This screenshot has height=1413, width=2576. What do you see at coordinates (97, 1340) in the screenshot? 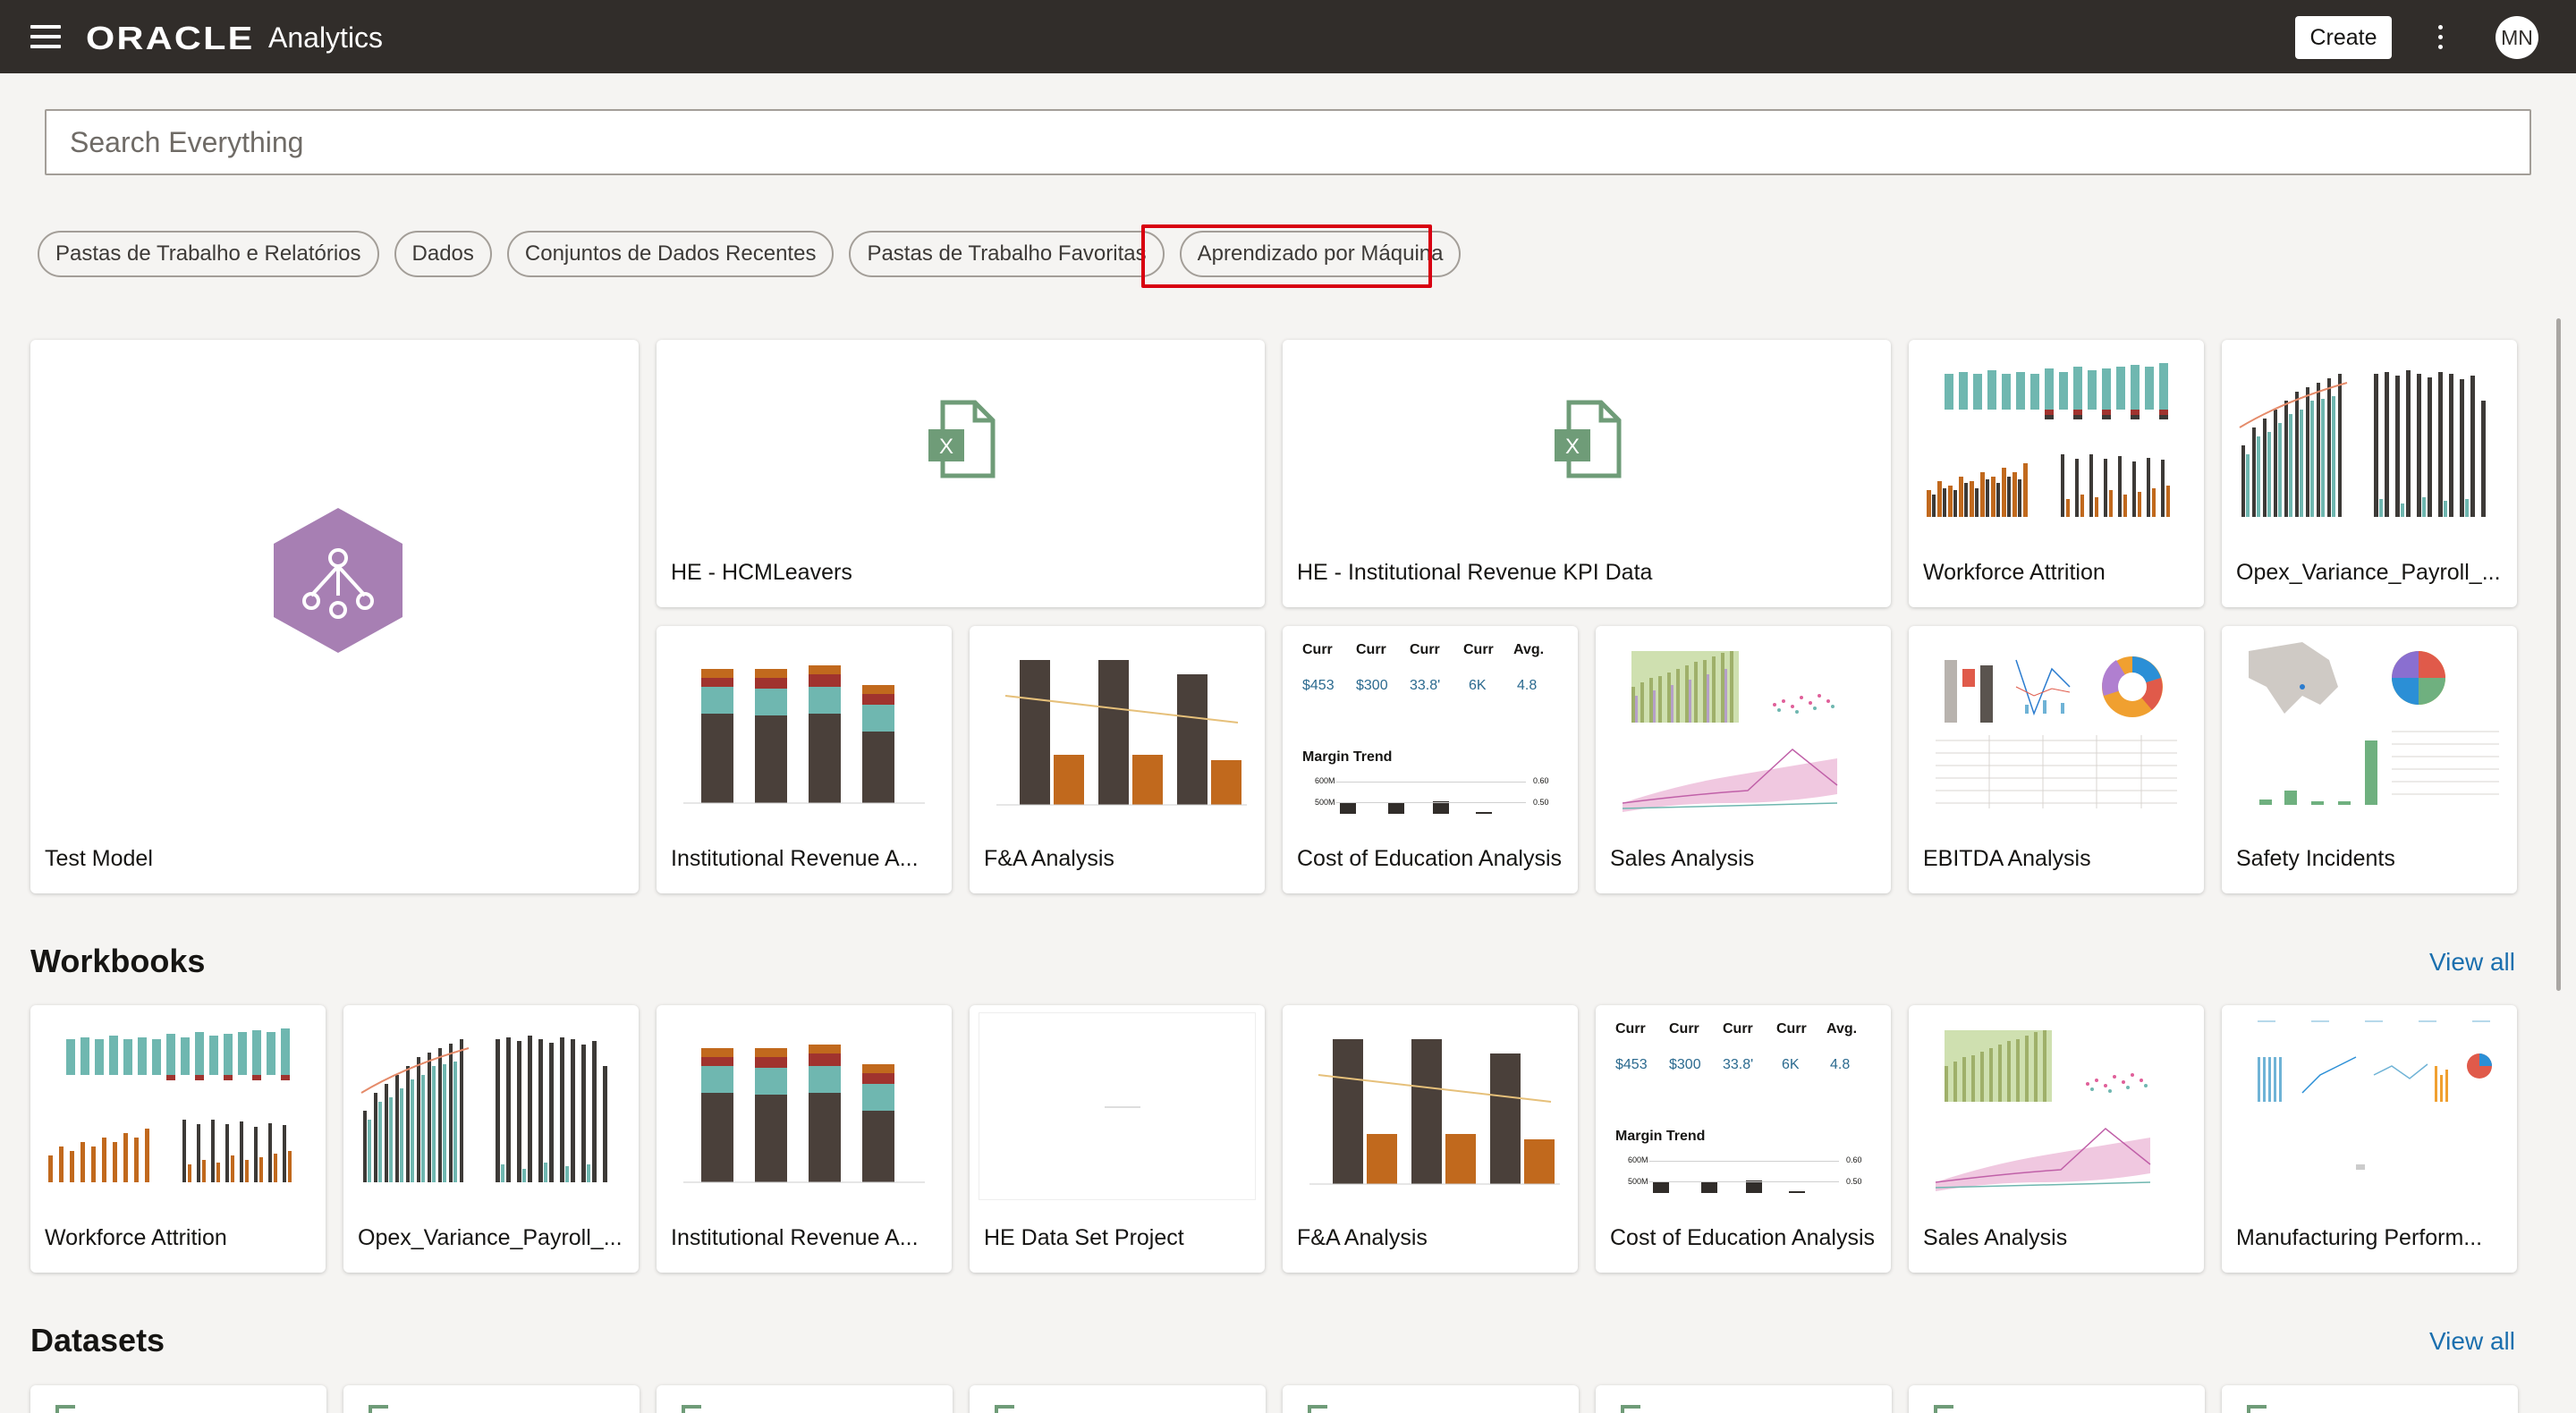
I see `datasets-heading: Datasets` at bounding box center [97, 1340].